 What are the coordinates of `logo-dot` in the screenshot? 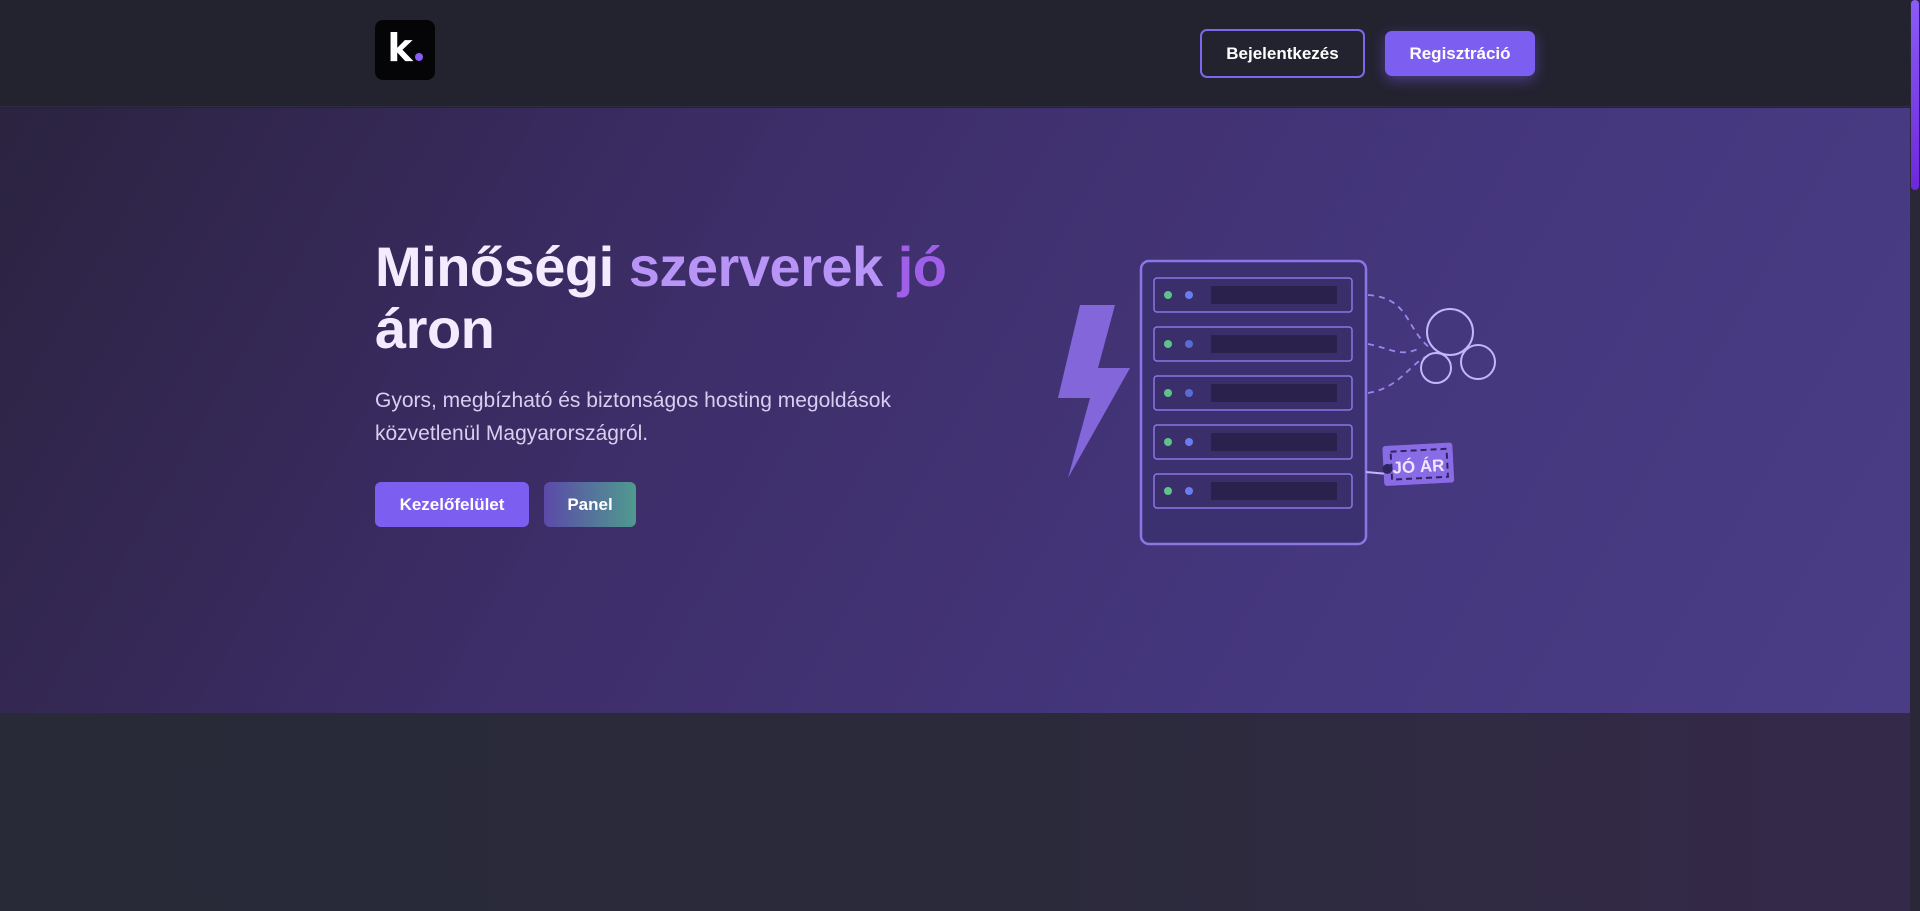 It's located at (418, 57).